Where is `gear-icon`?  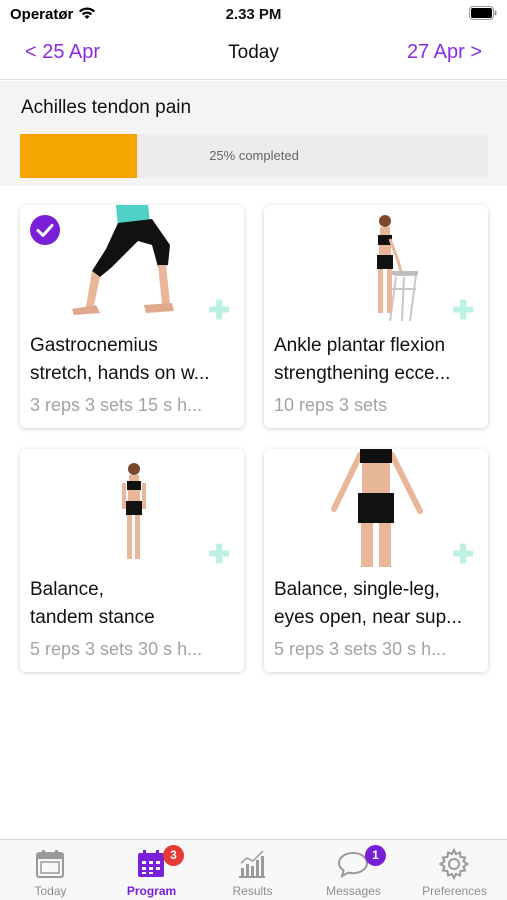
gear-icon is located at coordinates (454, 864).